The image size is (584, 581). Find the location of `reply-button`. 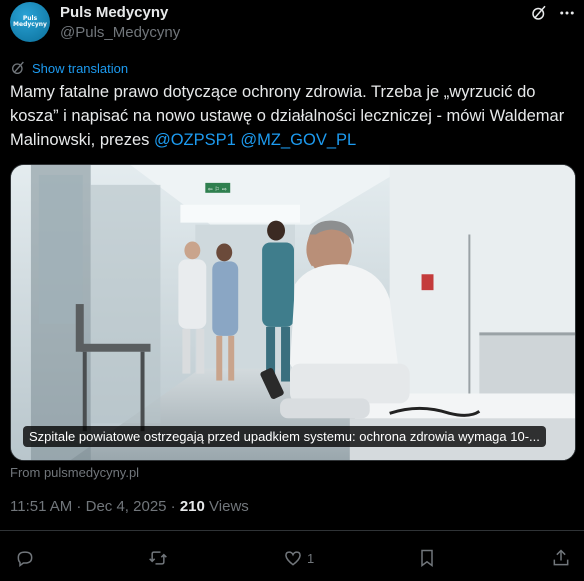

reply-button is located at coordinates (27, 558).